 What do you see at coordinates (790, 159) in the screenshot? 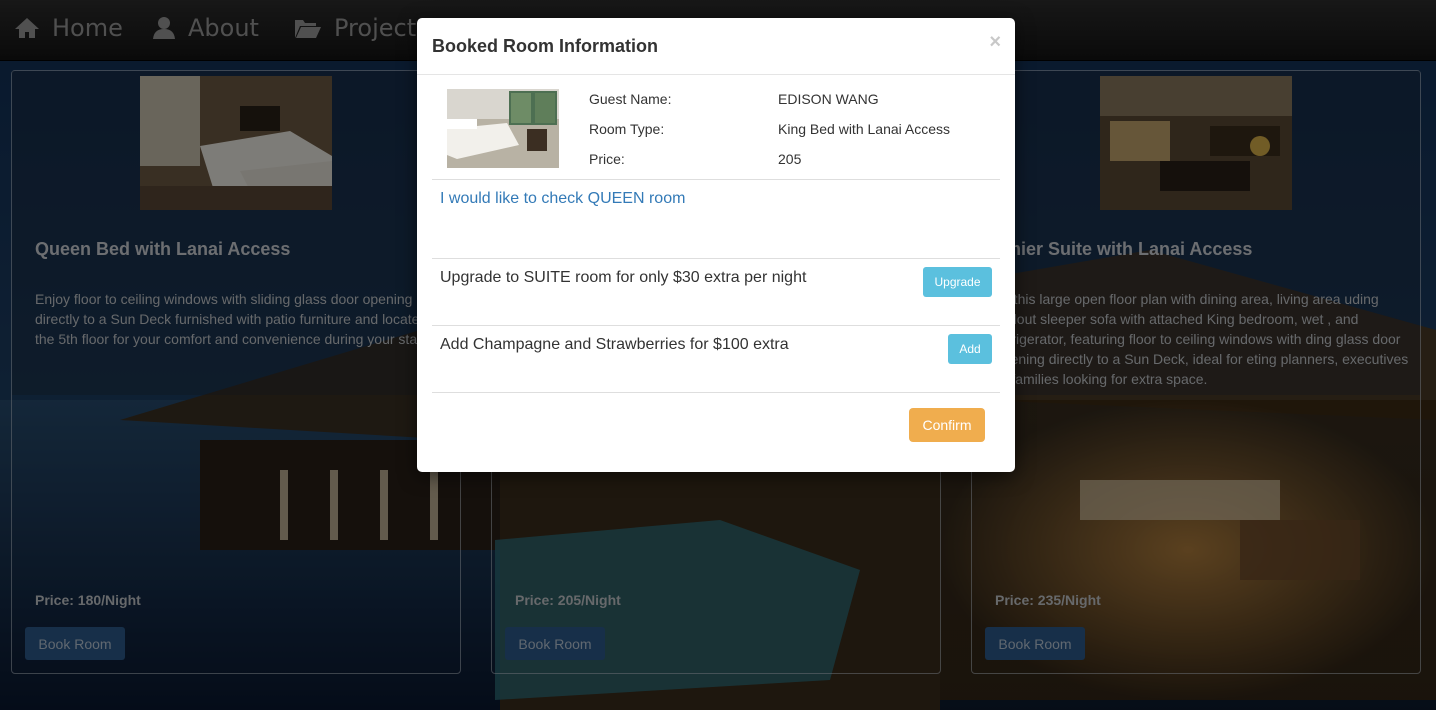
I see `price-value: 205` at bounding box center [790, 159].